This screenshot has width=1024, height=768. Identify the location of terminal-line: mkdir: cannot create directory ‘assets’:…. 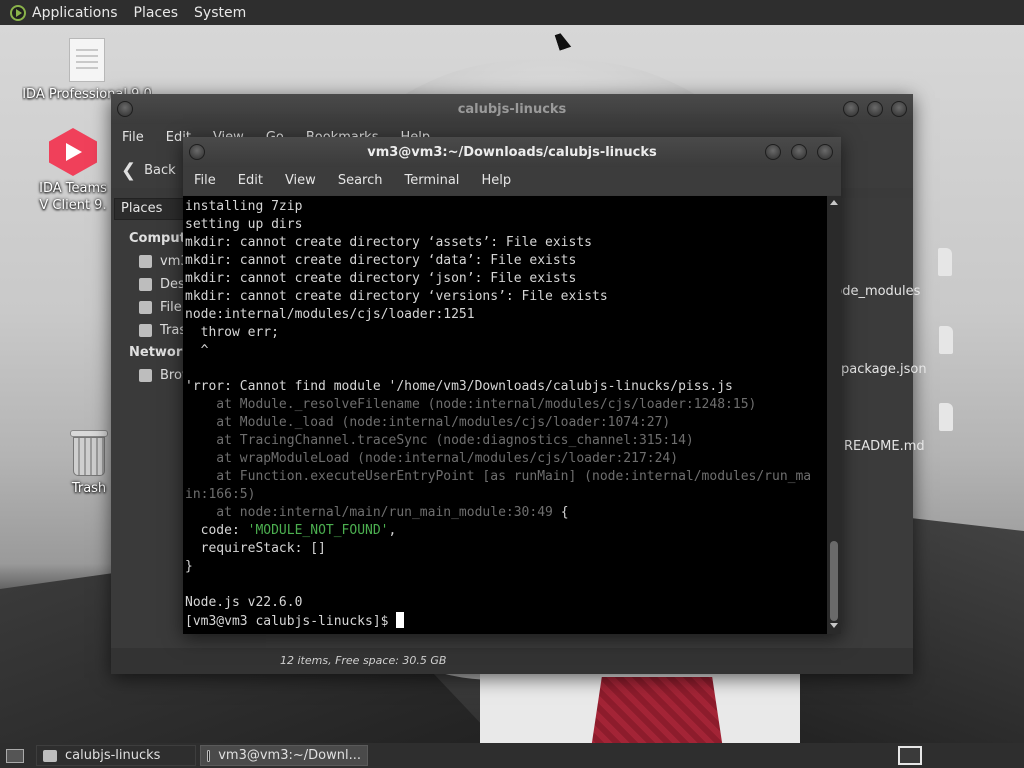
(388, 242).